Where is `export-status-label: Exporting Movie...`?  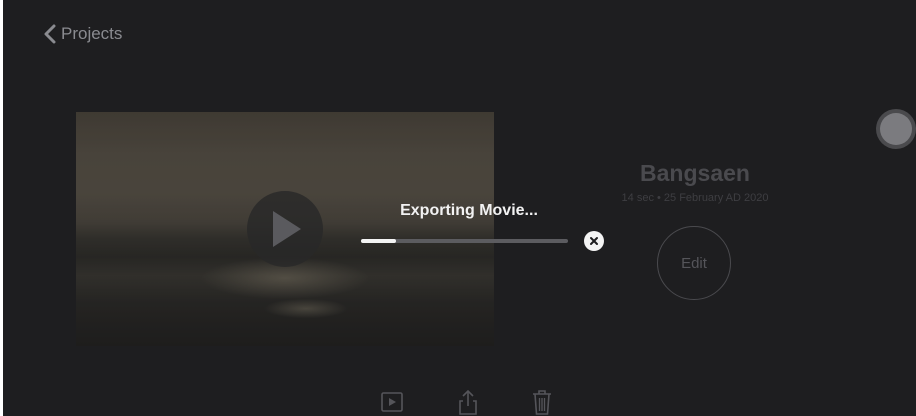
export-status-label: Exporting Movie... is located at coordinates (469, 210).